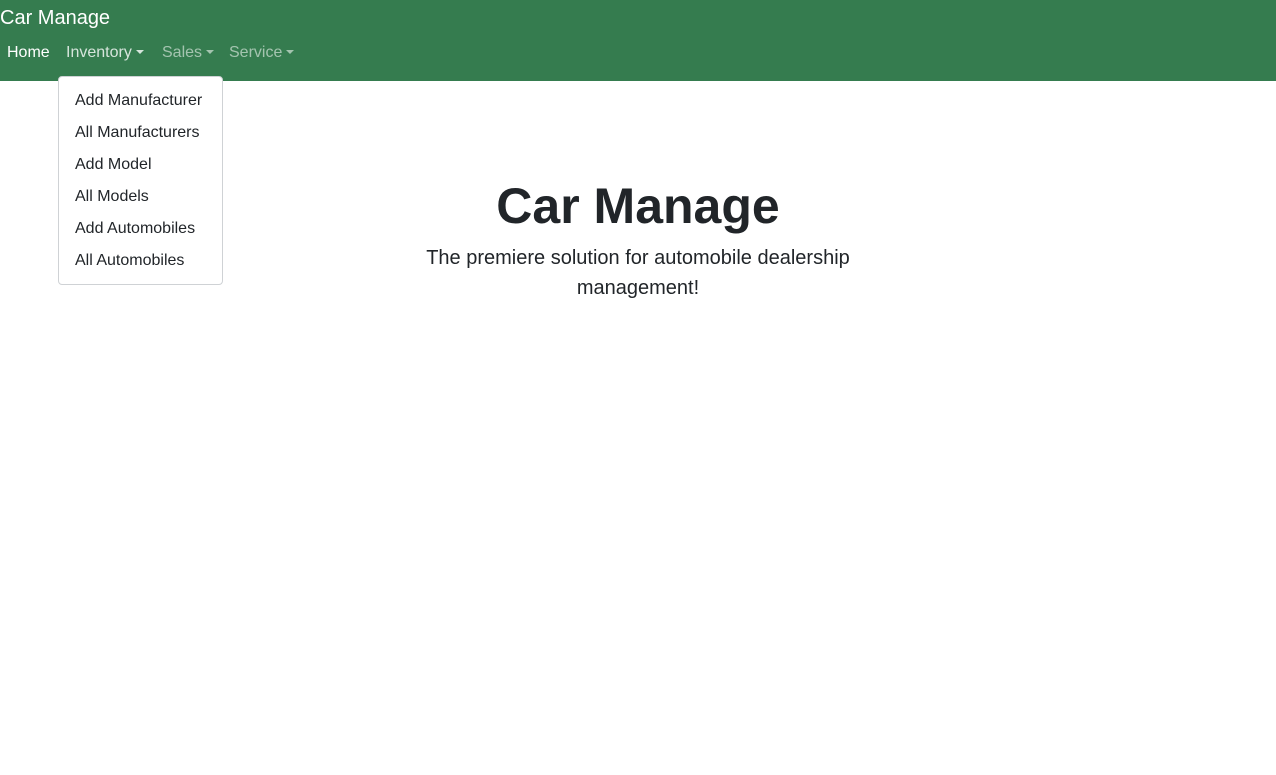 This screenshot has width=1276, height=775. I want to click on navbar: Car Manage Home Inventory Sales Service, so click(638, 40).